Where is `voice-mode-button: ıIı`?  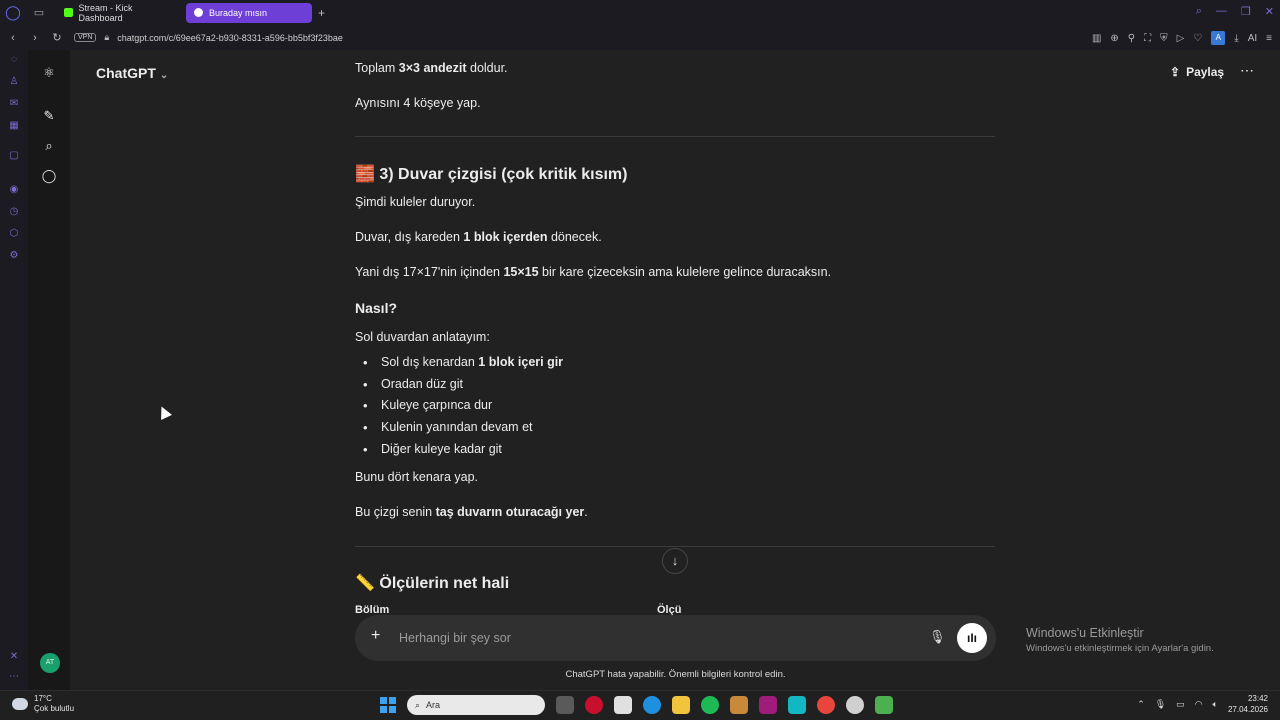 voice-mode-button: ıIı is located at coordinates (972, 638).